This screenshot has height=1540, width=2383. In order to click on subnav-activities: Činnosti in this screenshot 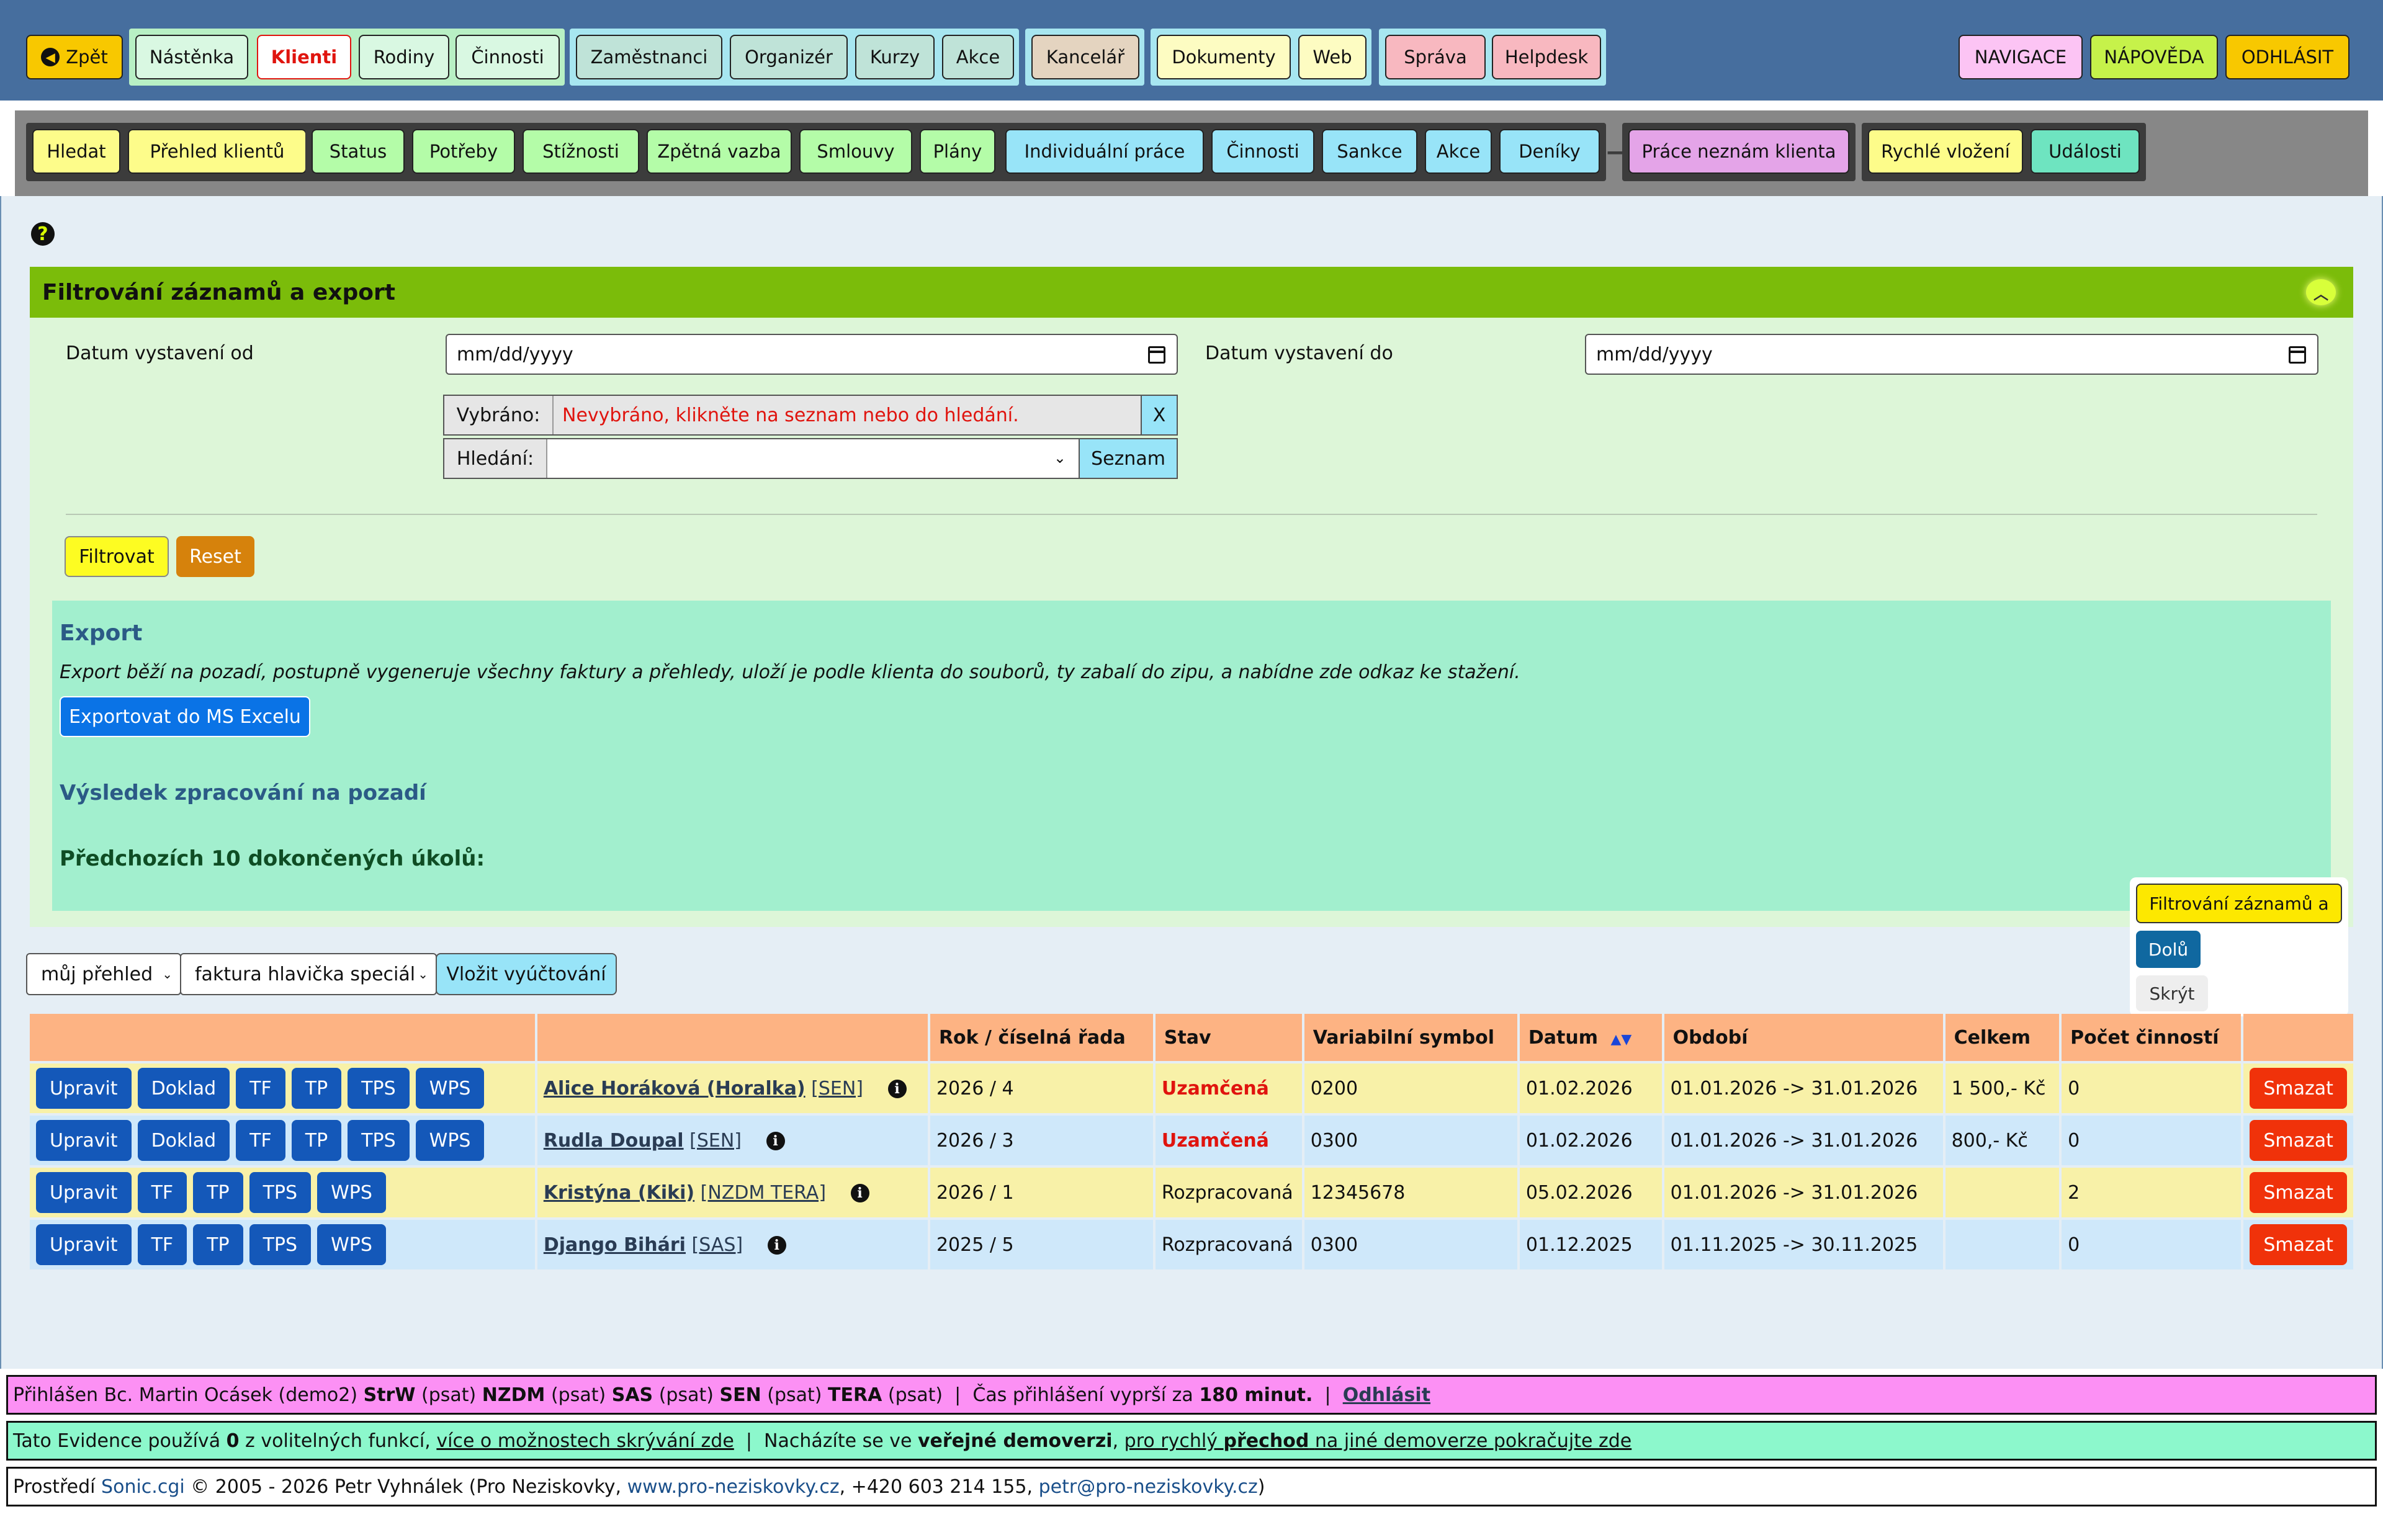, I will do `click(1262, 151)`.